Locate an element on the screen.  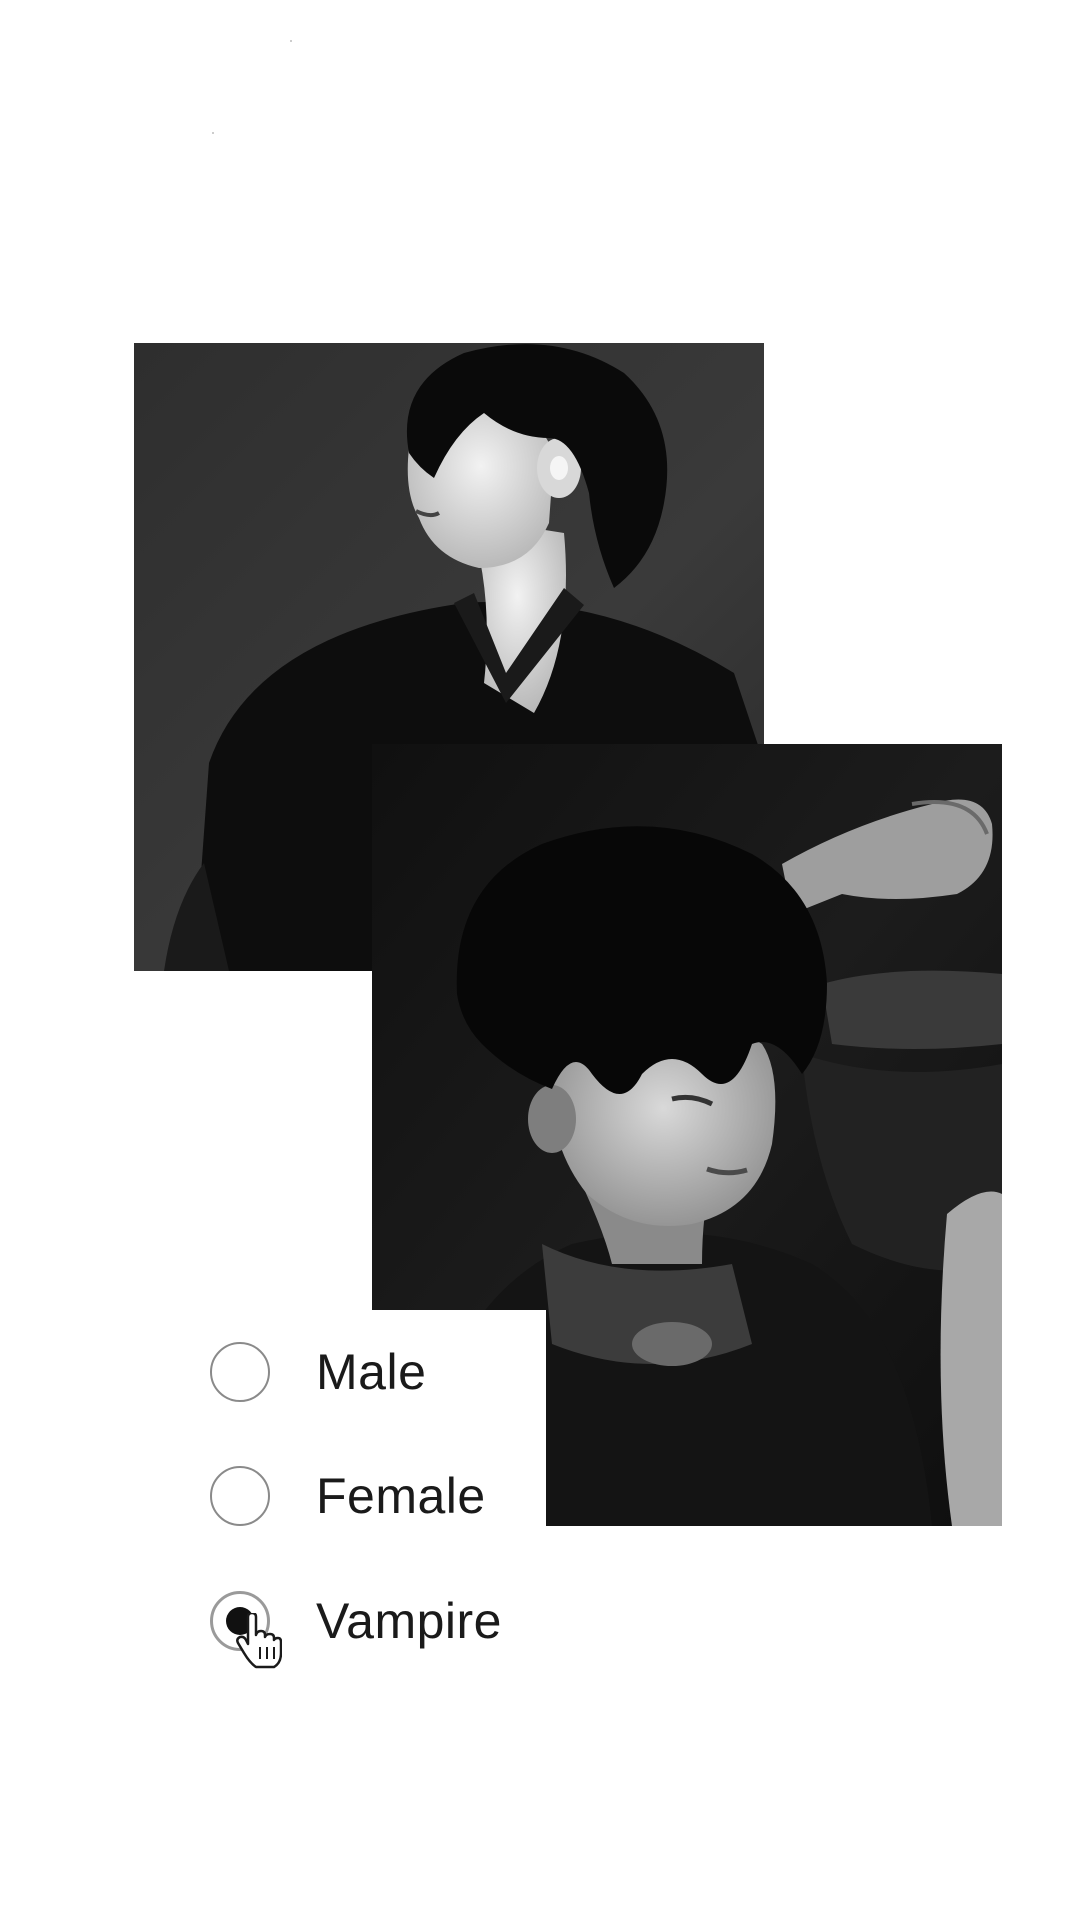
radio-button-female is located at coordinates (240, 1496).